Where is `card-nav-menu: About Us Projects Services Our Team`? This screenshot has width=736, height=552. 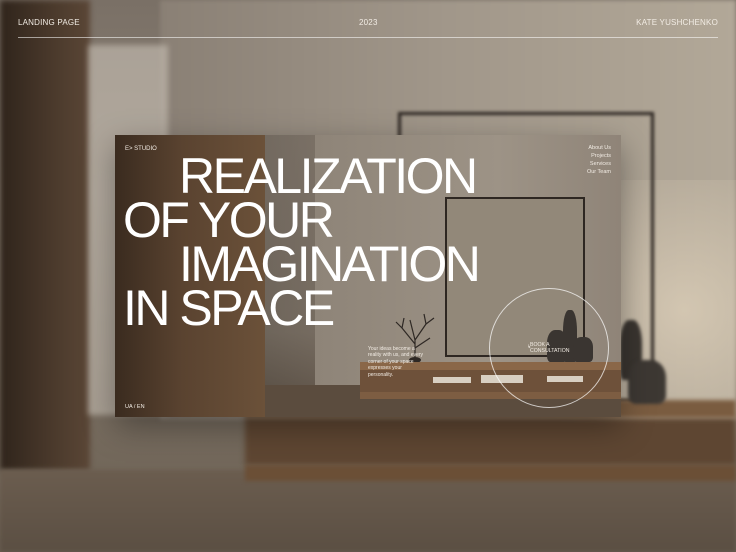 card-nav-menu: About Us Projects Services Our Team is located at coordinates (599, 160).